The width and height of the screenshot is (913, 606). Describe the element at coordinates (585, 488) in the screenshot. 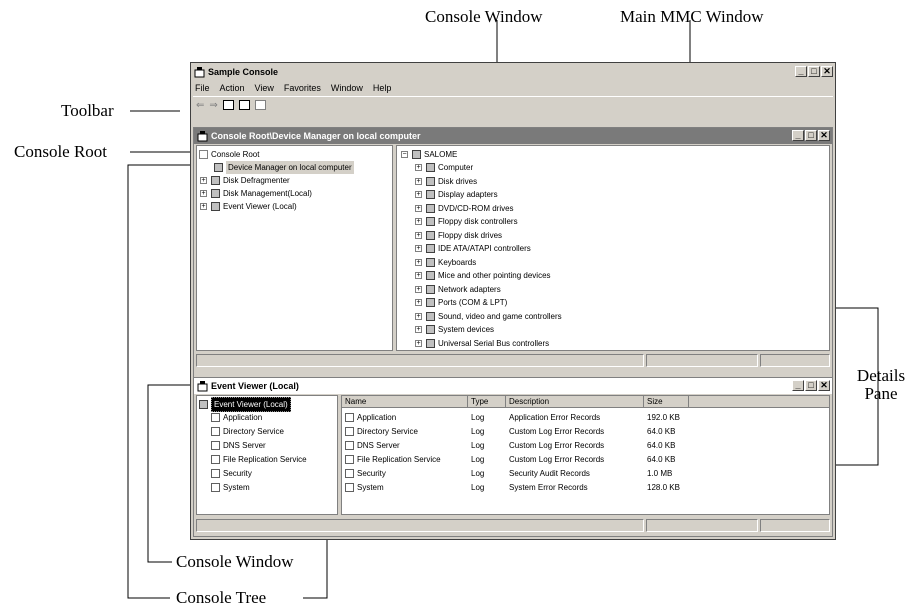

I see `table-row: System Log System Error Records 128.0 KB` at that location.